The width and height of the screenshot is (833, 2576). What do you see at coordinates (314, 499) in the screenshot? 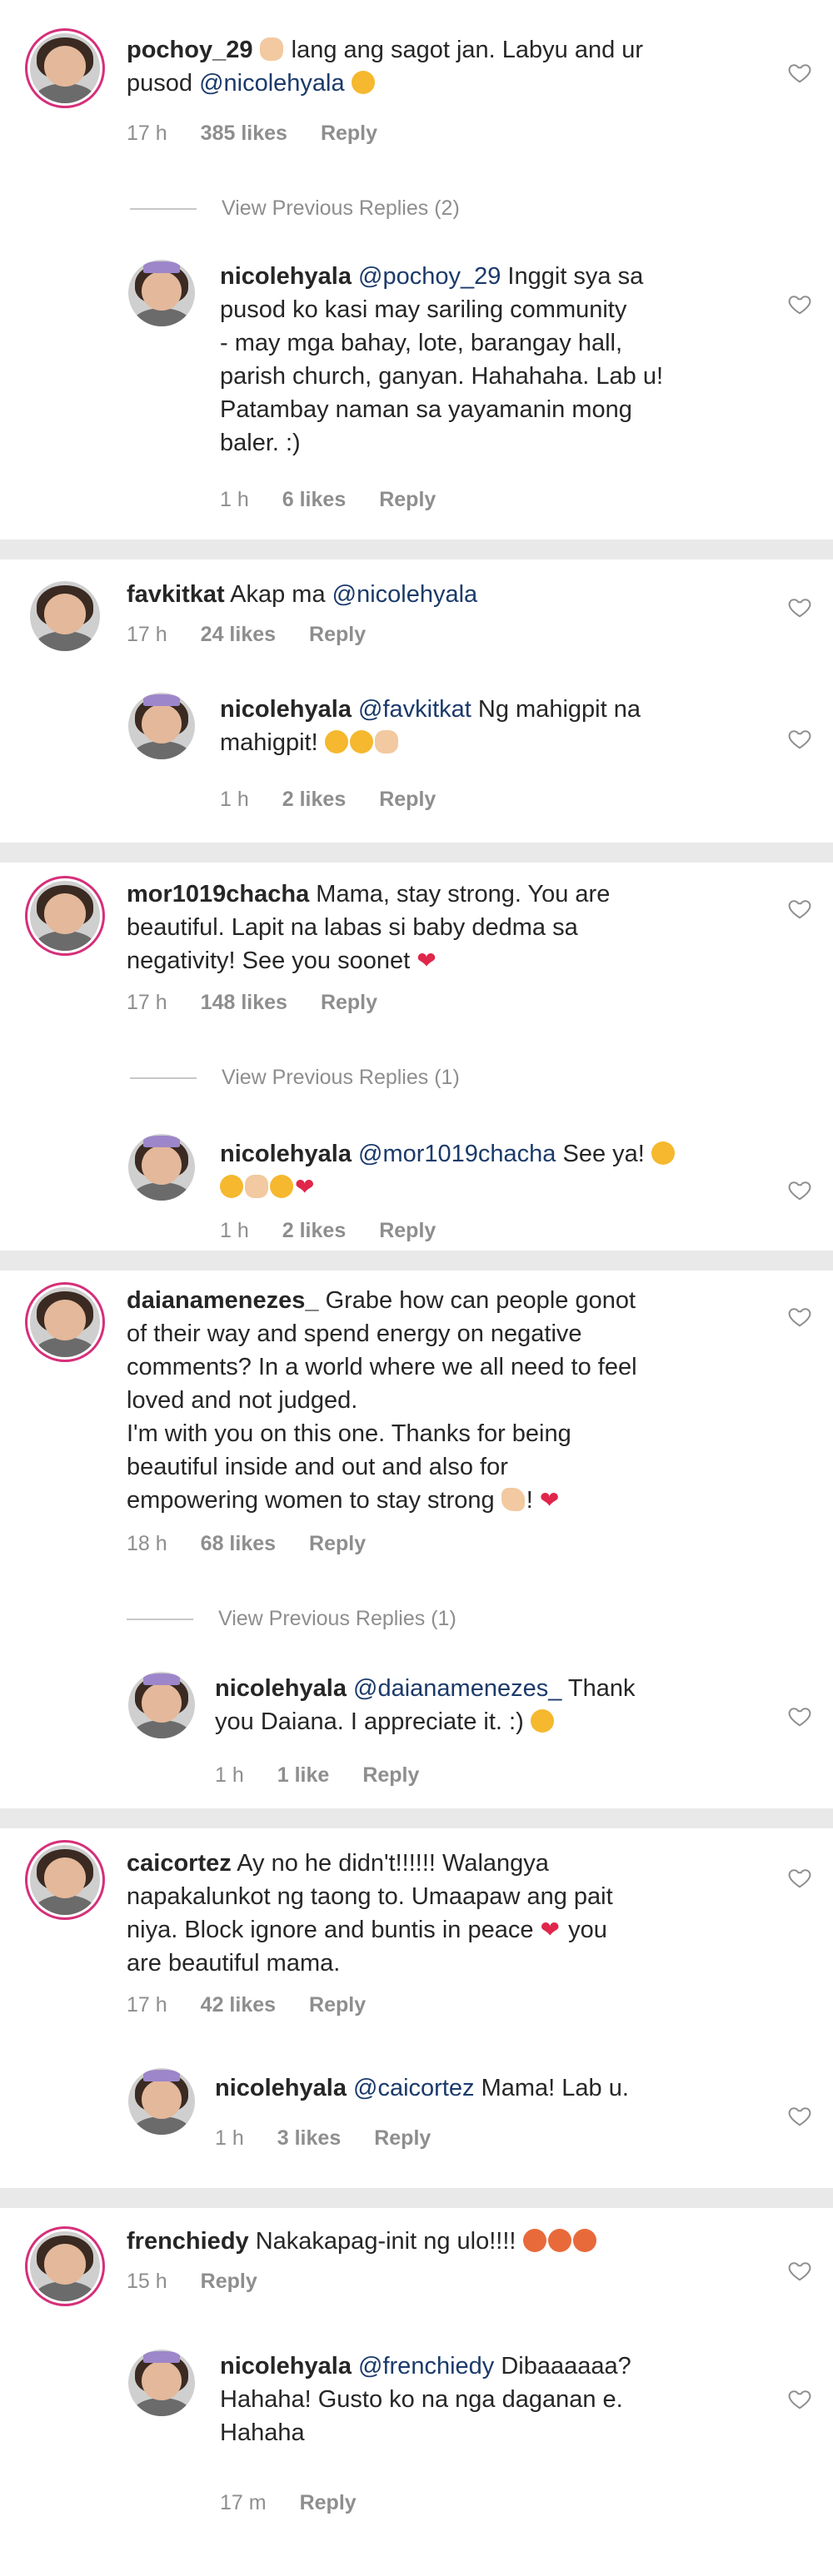
I see `likes-count: 6 likes` at bounding box center [314, 499].